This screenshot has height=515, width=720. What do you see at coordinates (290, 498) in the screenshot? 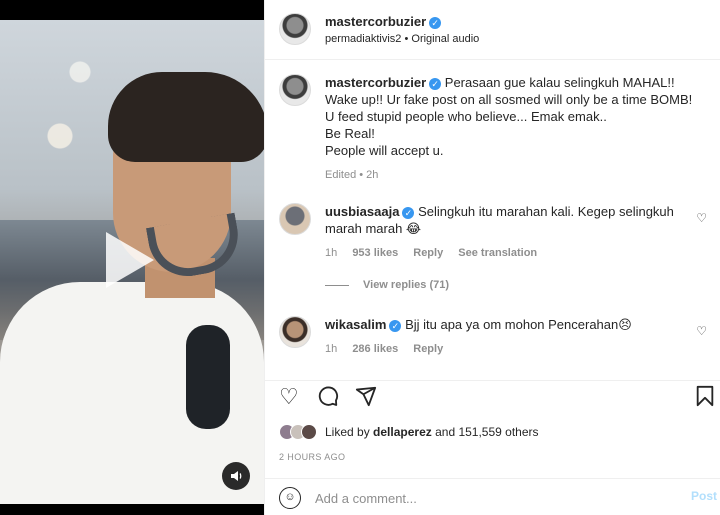
I see `emoji-icon: ☺` at bounding box center [290, 498].